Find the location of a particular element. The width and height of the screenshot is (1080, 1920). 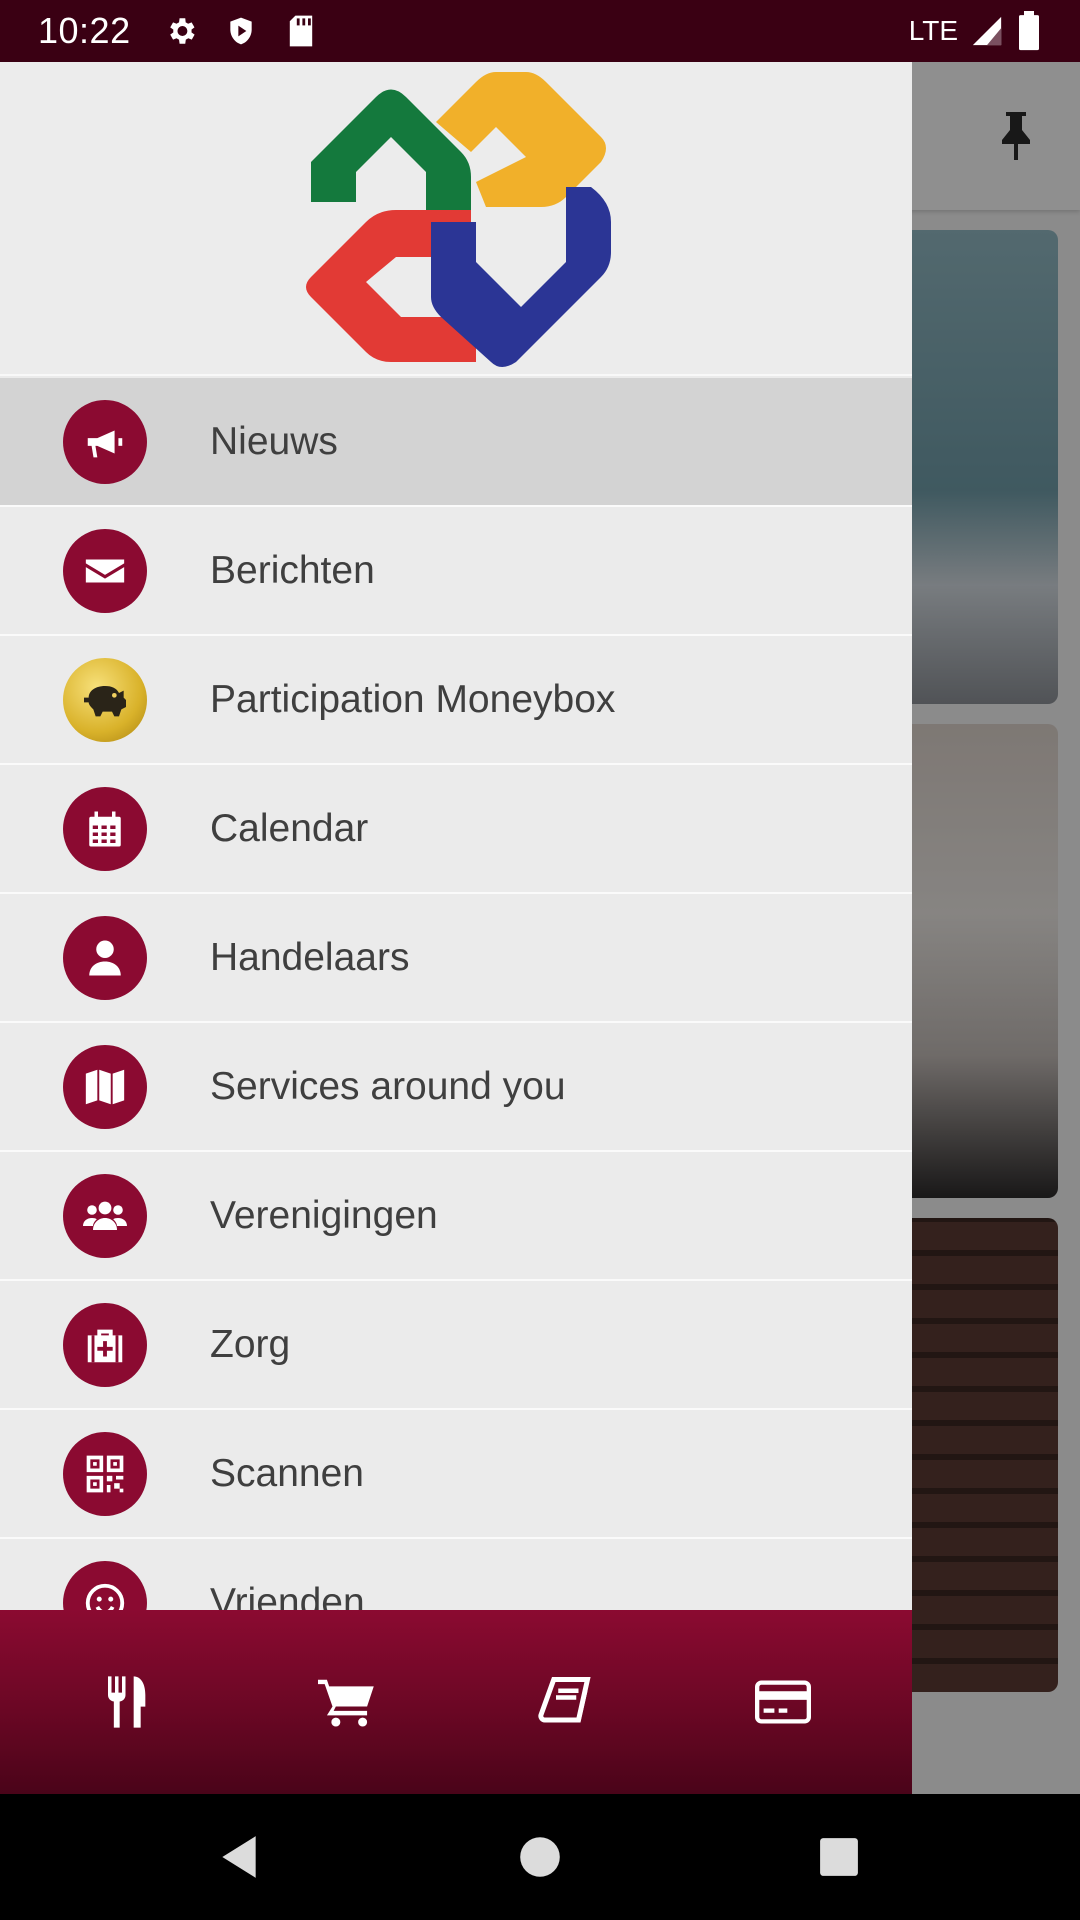

signal-icon is located at coordinates (987, 31).